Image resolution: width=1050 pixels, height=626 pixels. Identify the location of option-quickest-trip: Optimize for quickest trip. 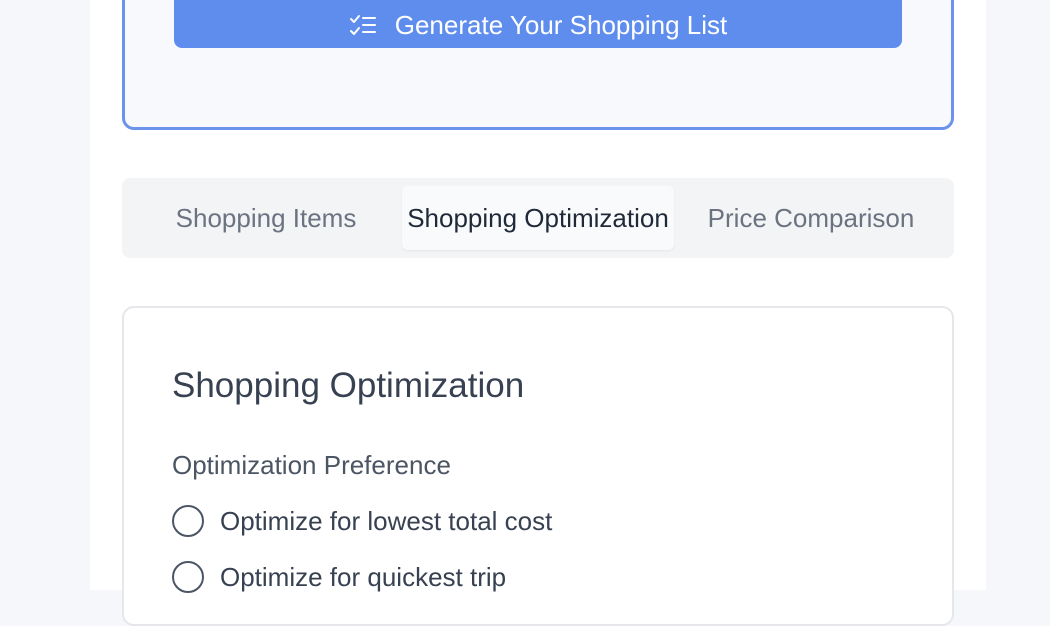
(339, 577).